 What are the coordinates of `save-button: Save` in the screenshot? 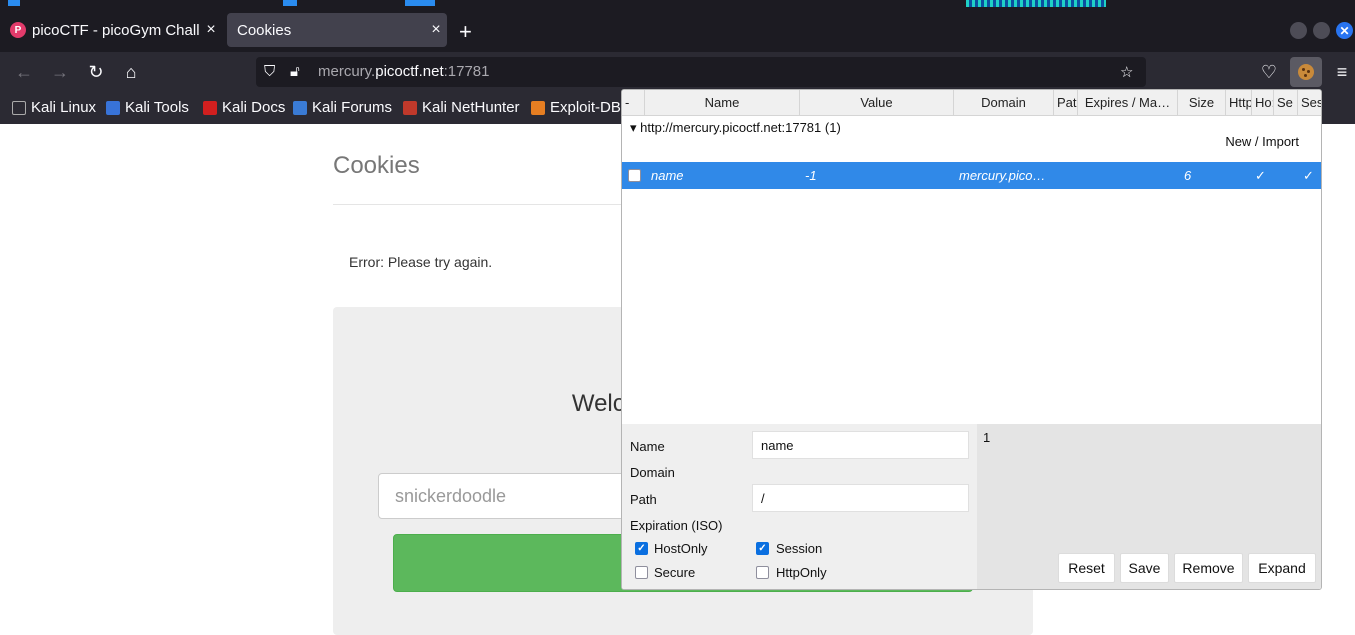 It's located at (1144, 568).